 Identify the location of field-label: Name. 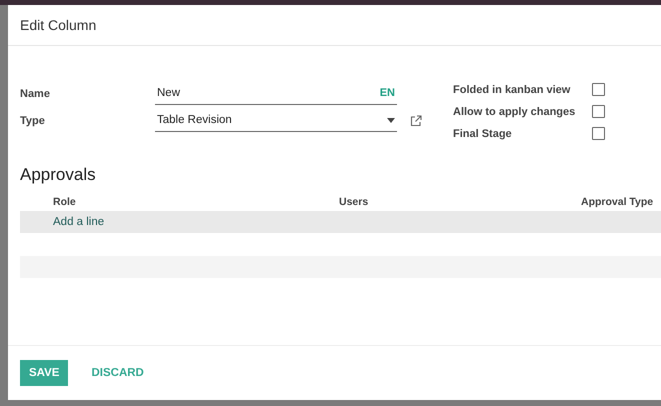
(35, 94).